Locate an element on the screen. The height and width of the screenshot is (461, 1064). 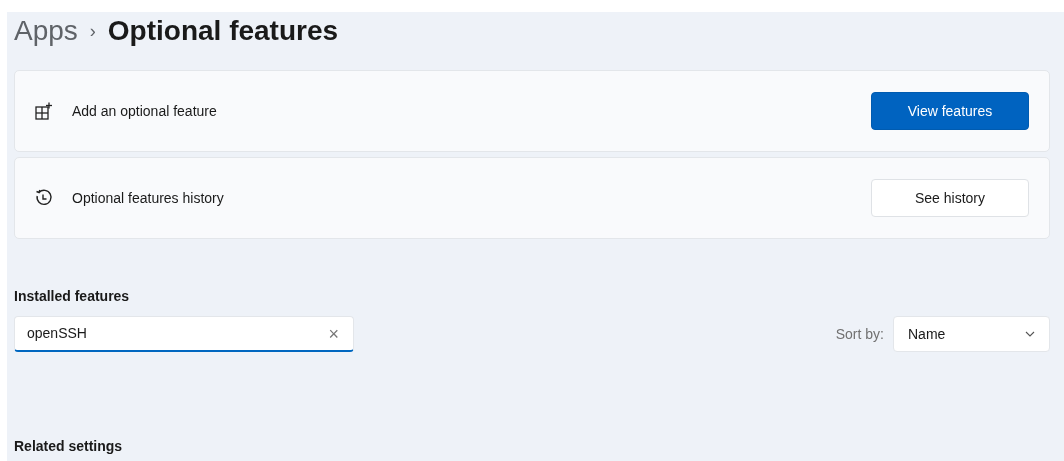
card-label: Add an optional feature is located at coordinates (145, 111).